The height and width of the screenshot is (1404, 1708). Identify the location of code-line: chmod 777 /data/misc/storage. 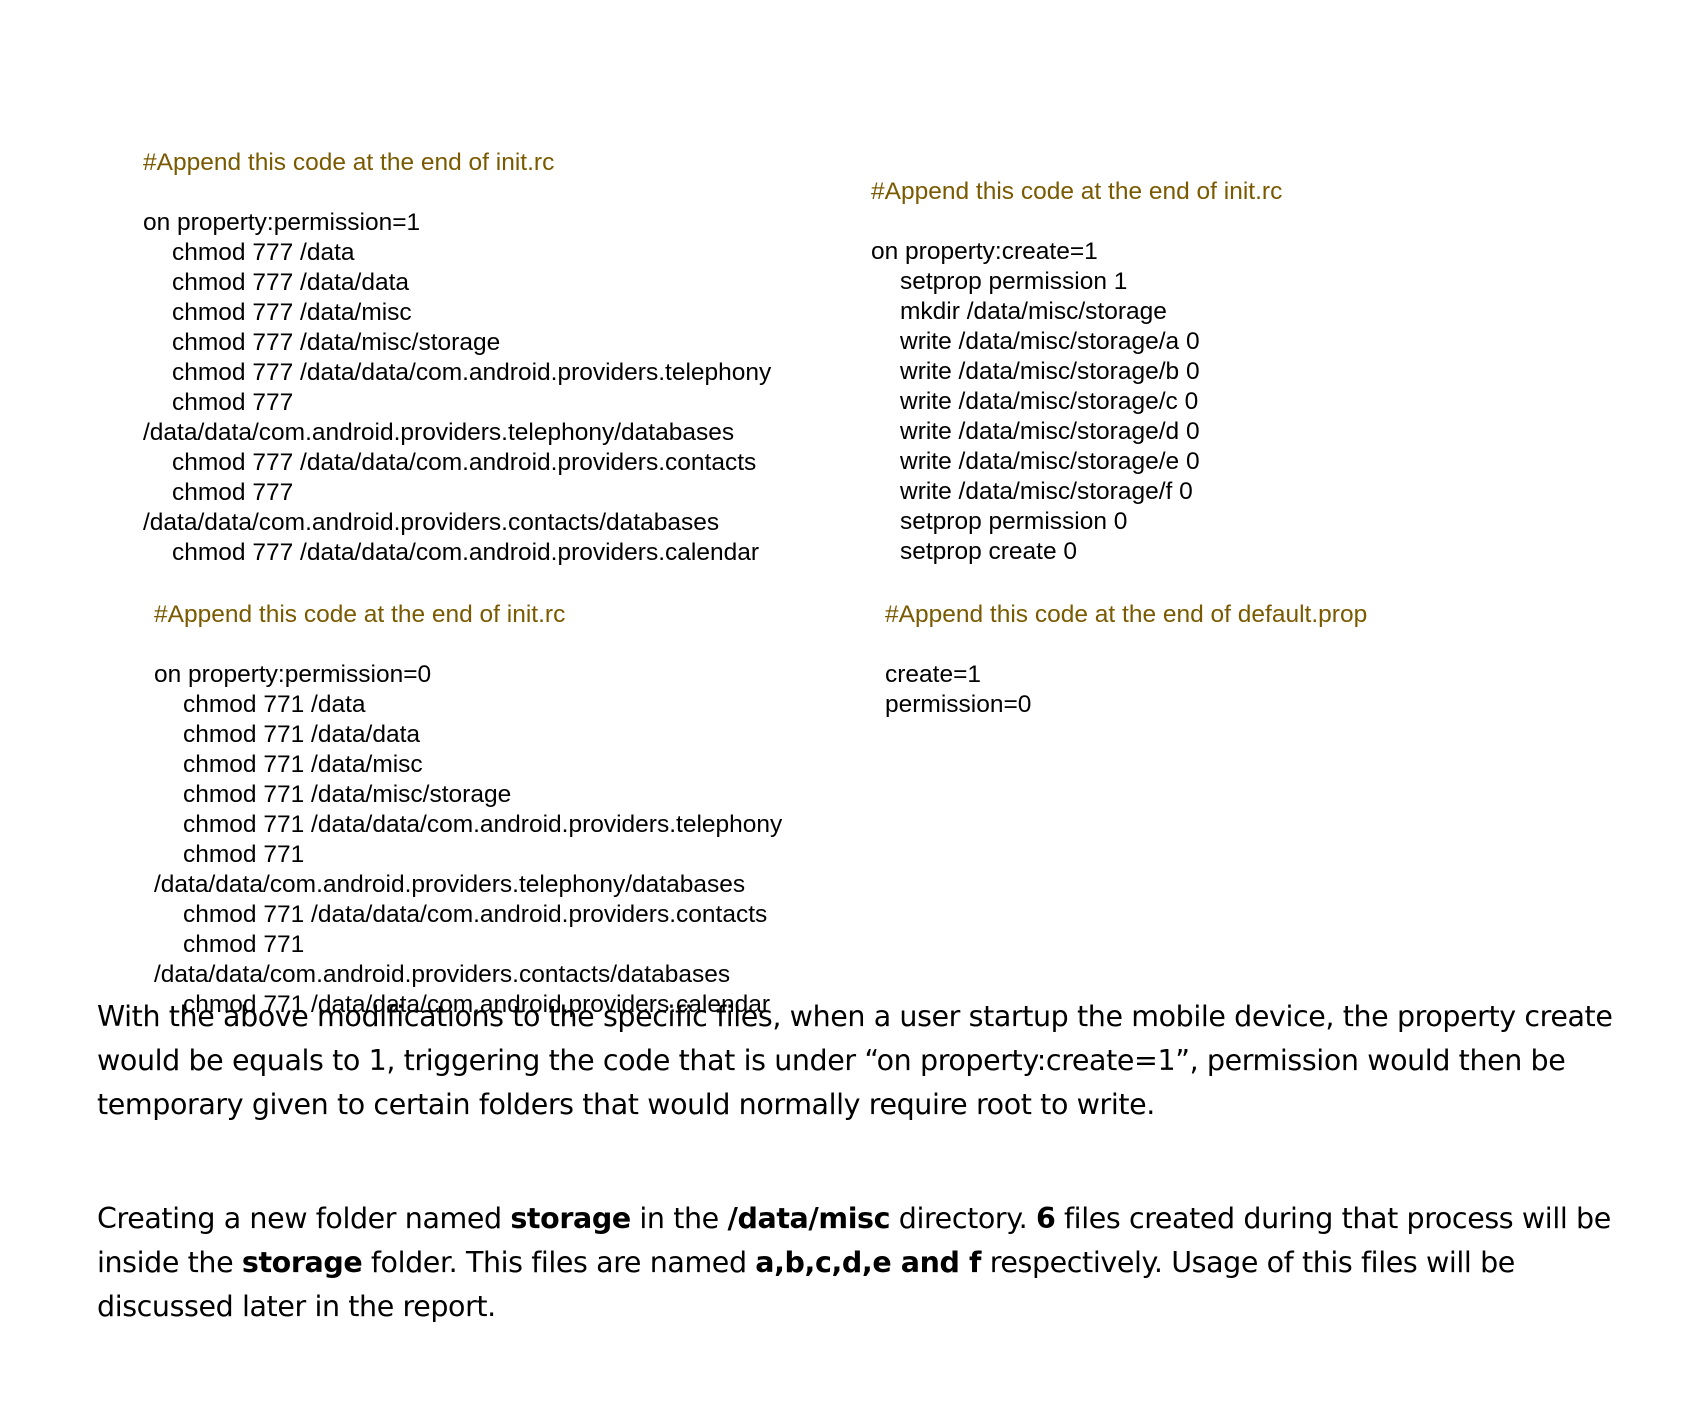
(336, 342).